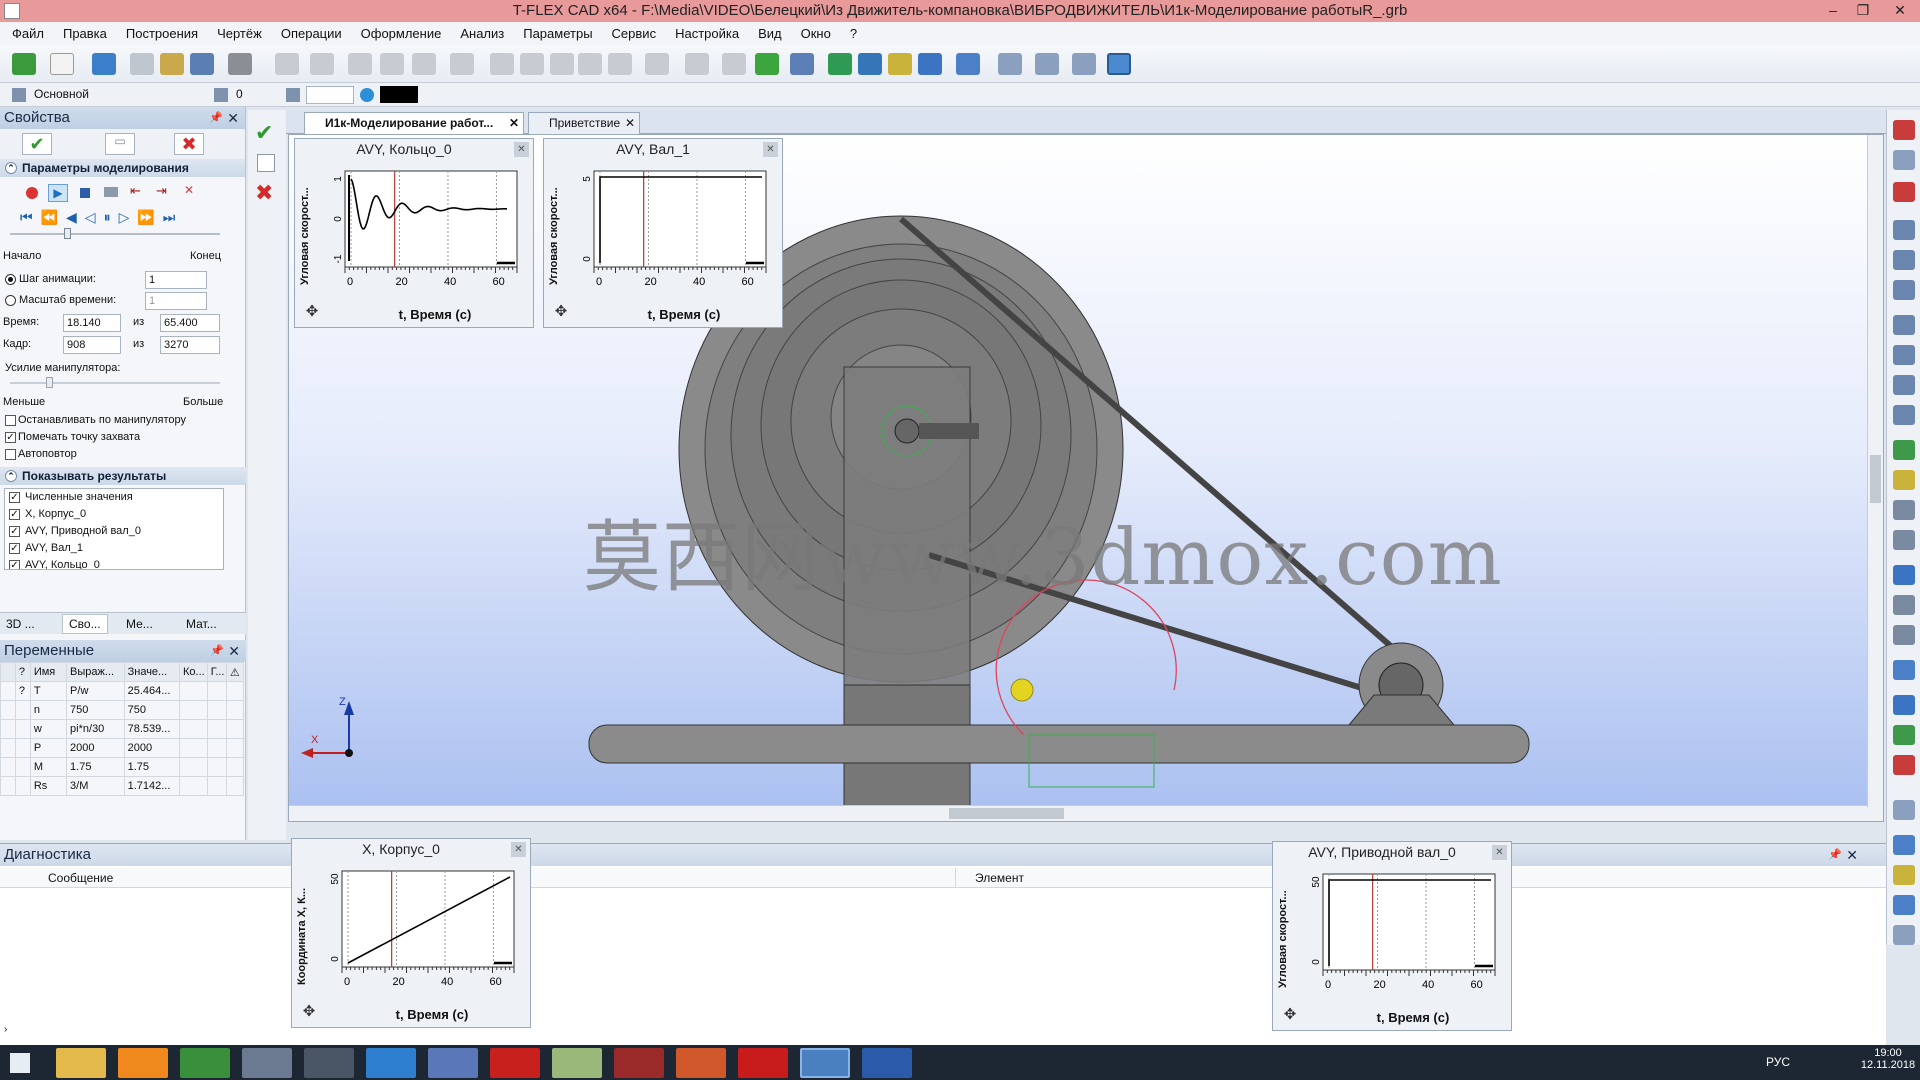  Describe the element at coordinates (414, 123) in the screenshot. I see `tab-document: И1к-Моделирование работ... ✕` at that location.